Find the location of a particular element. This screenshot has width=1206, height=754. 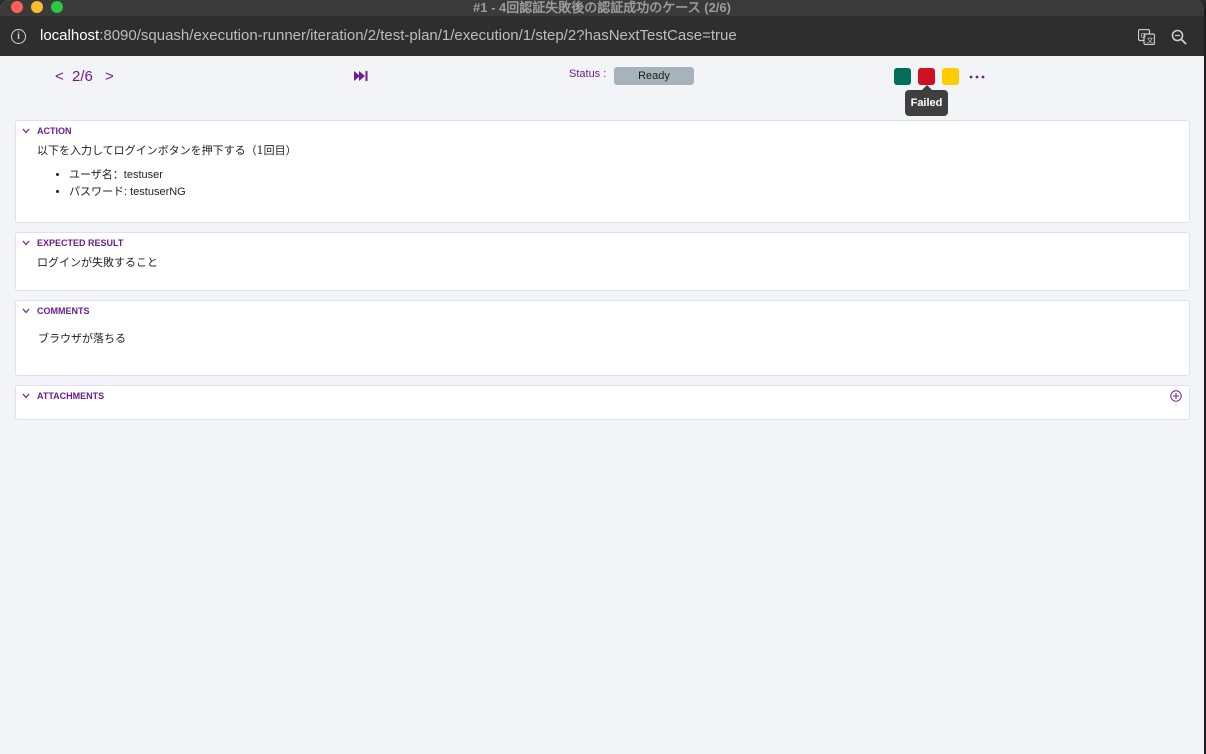

comments-text: ブラウザが落ちる is located at coordinates (82, 338).